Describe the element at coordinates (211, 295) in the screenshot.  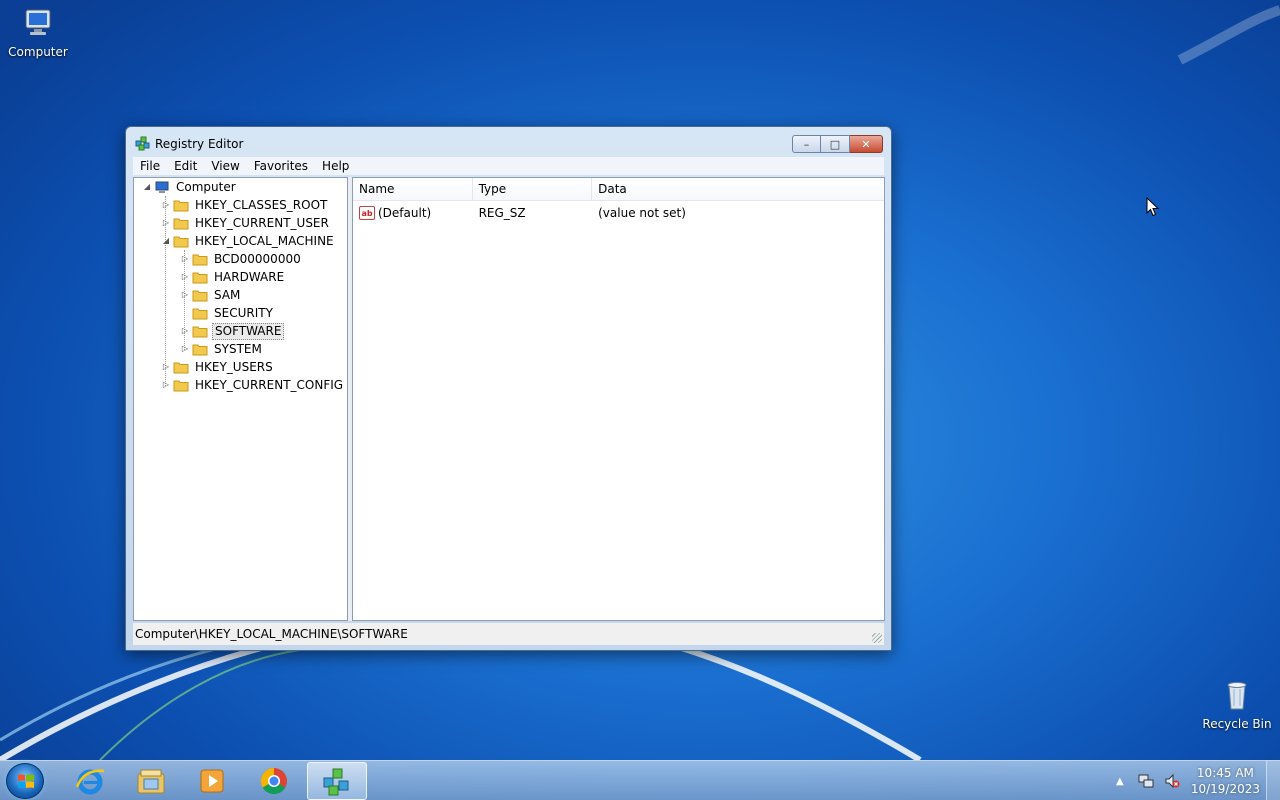
I see `tree-node-sam: ▷ SAM` at that location.